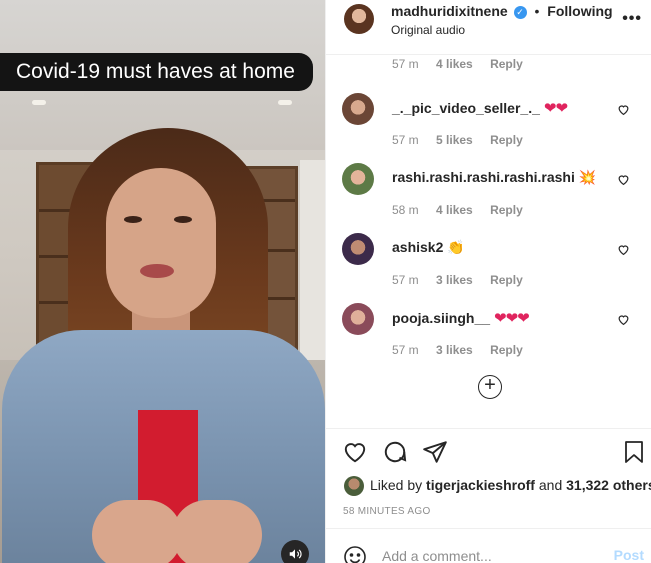 The image size is (651, 563). What do you see at coordinates (512, 318) in the screenshot?
I see `comment-text: ❤❤❤` at bounding box center [512, 318].